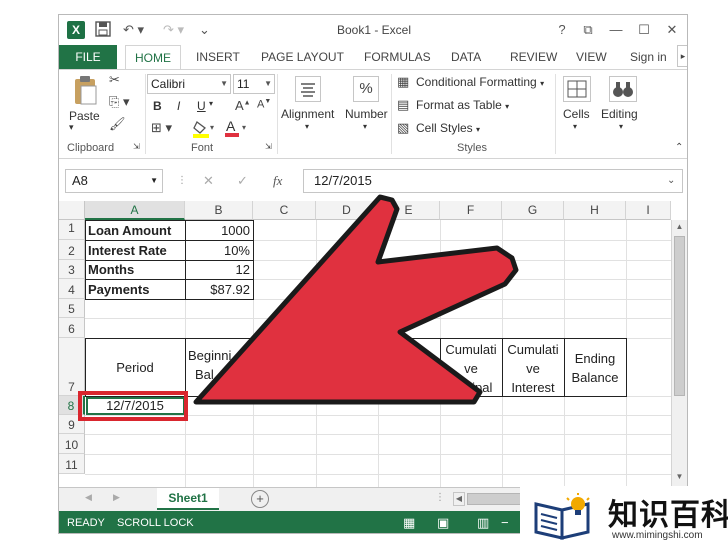 This screenshot has height=546, width=728. Describe the element at coordinates (403, 128) in the screenshot. I see `cell-styles-icon: ▧` at that location.